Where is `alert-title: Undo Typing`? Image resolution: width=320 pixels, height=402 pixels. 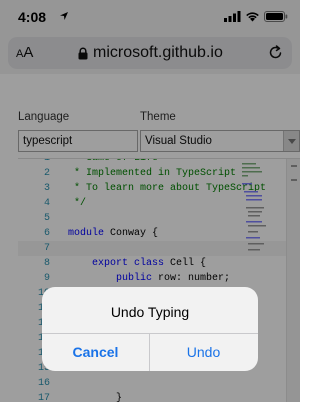 alert-title: Undo Typing is located at coordinates (150, 312).